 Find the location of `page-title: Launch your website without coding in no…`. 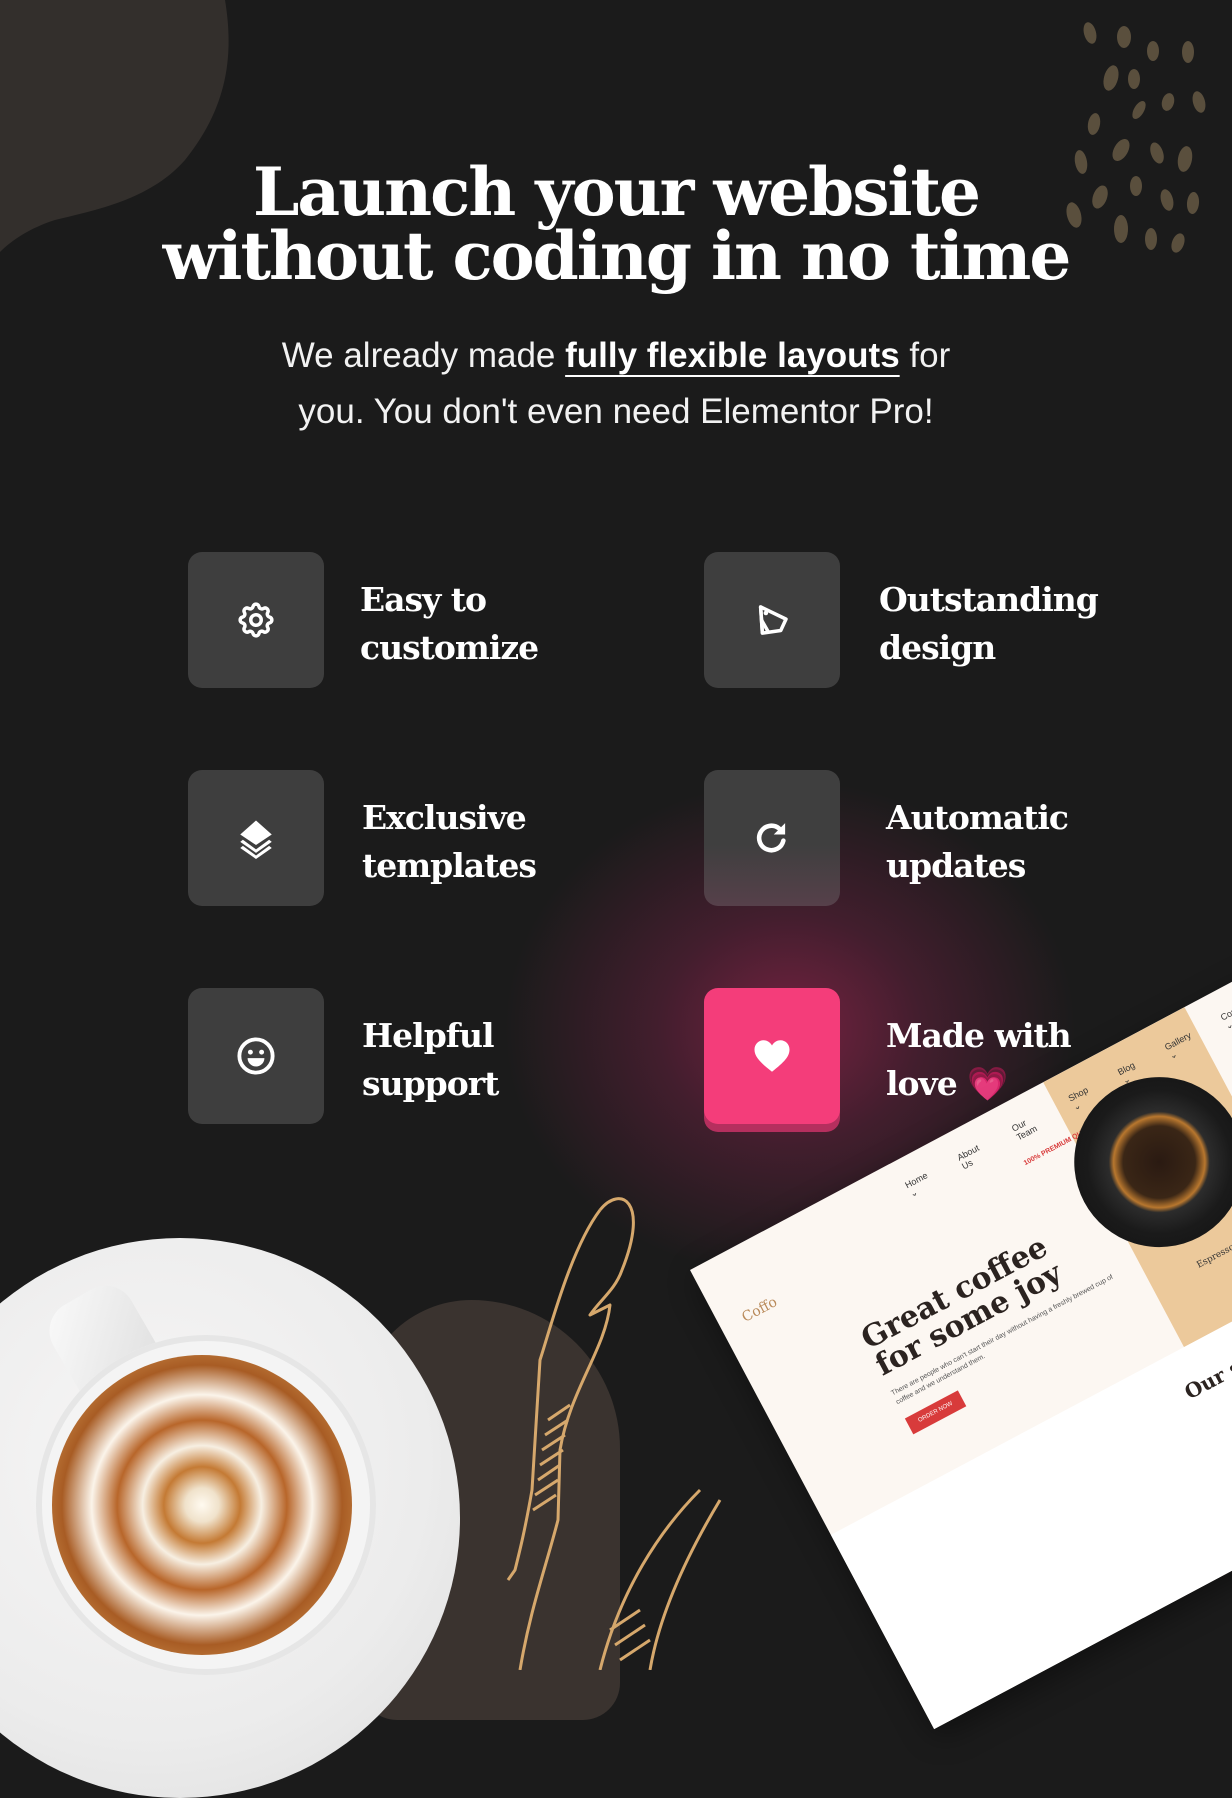

page-title: Launch your website without coding in no… is located at coordinates (616, 224).